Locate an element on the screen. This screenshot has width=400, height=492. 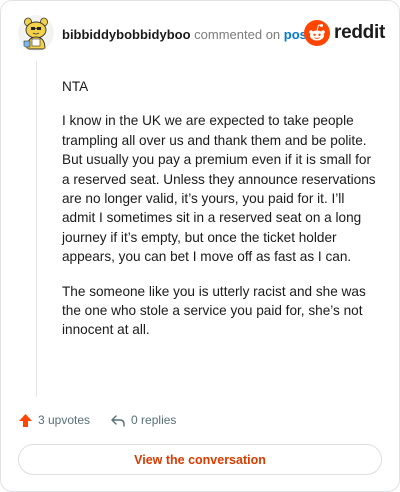
comment-byline: bibbiddybobbidyboo commented on post is located at coordinates (186, 35).